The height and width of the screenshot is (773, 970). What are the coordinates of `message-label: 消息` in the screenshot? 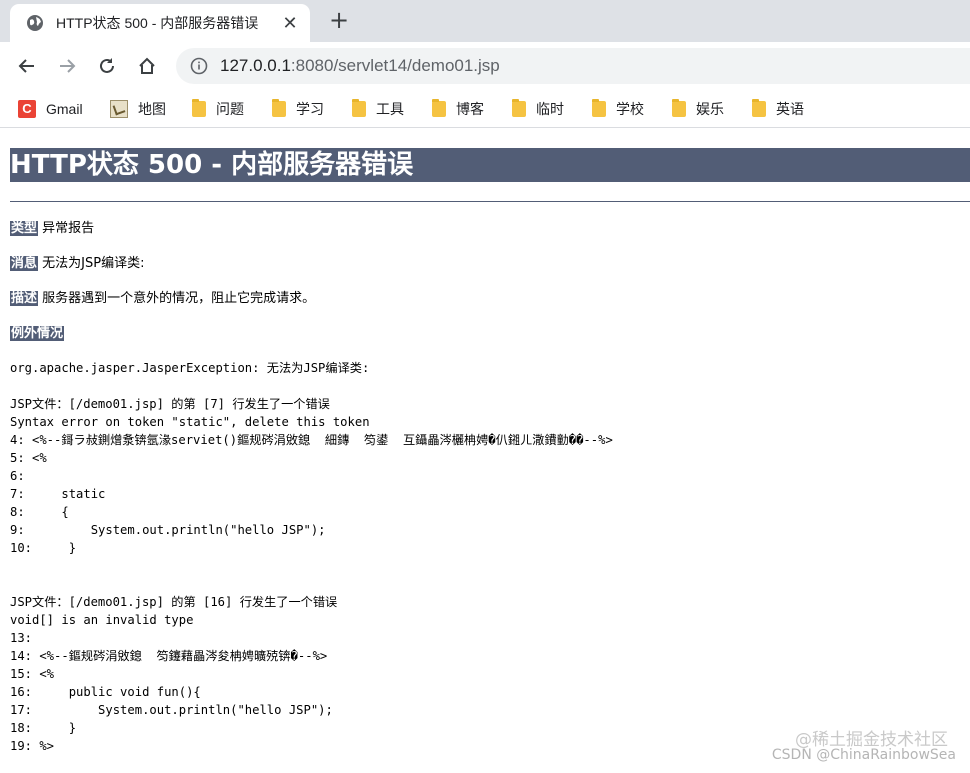 It's located at (24, 263).